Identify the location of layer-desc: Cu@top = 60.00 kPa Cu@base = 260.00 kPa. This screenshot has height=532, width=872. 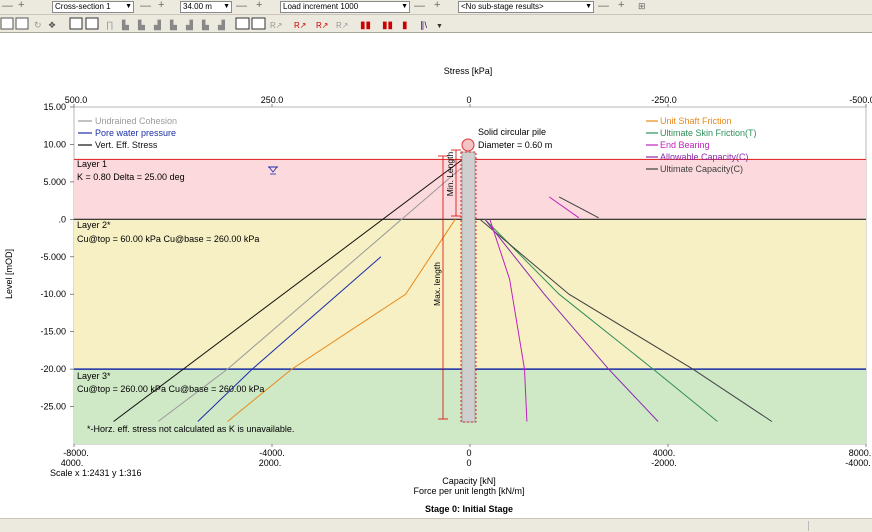
(168, 239).